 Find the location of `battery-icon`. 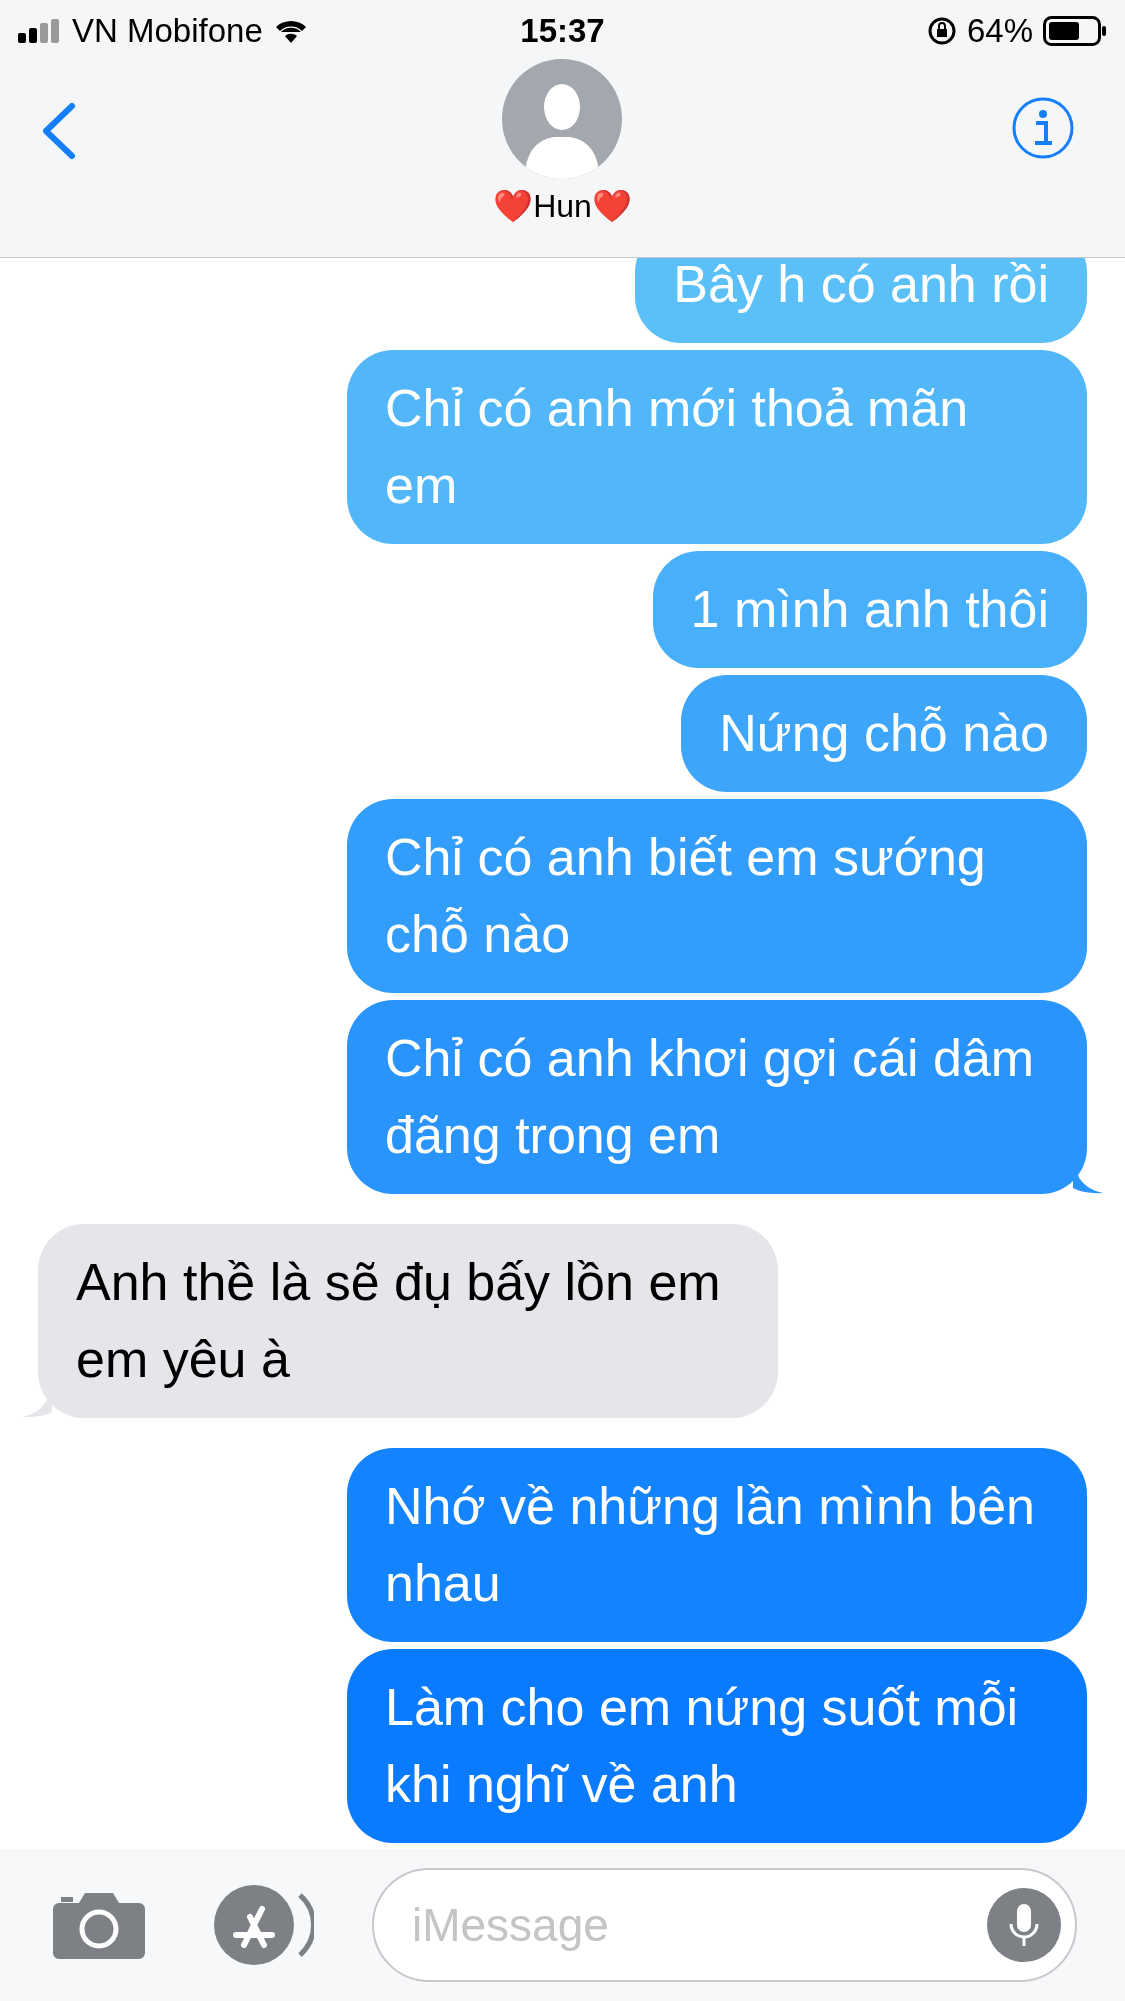

battery-icon is located at coordinates (1075, 31).